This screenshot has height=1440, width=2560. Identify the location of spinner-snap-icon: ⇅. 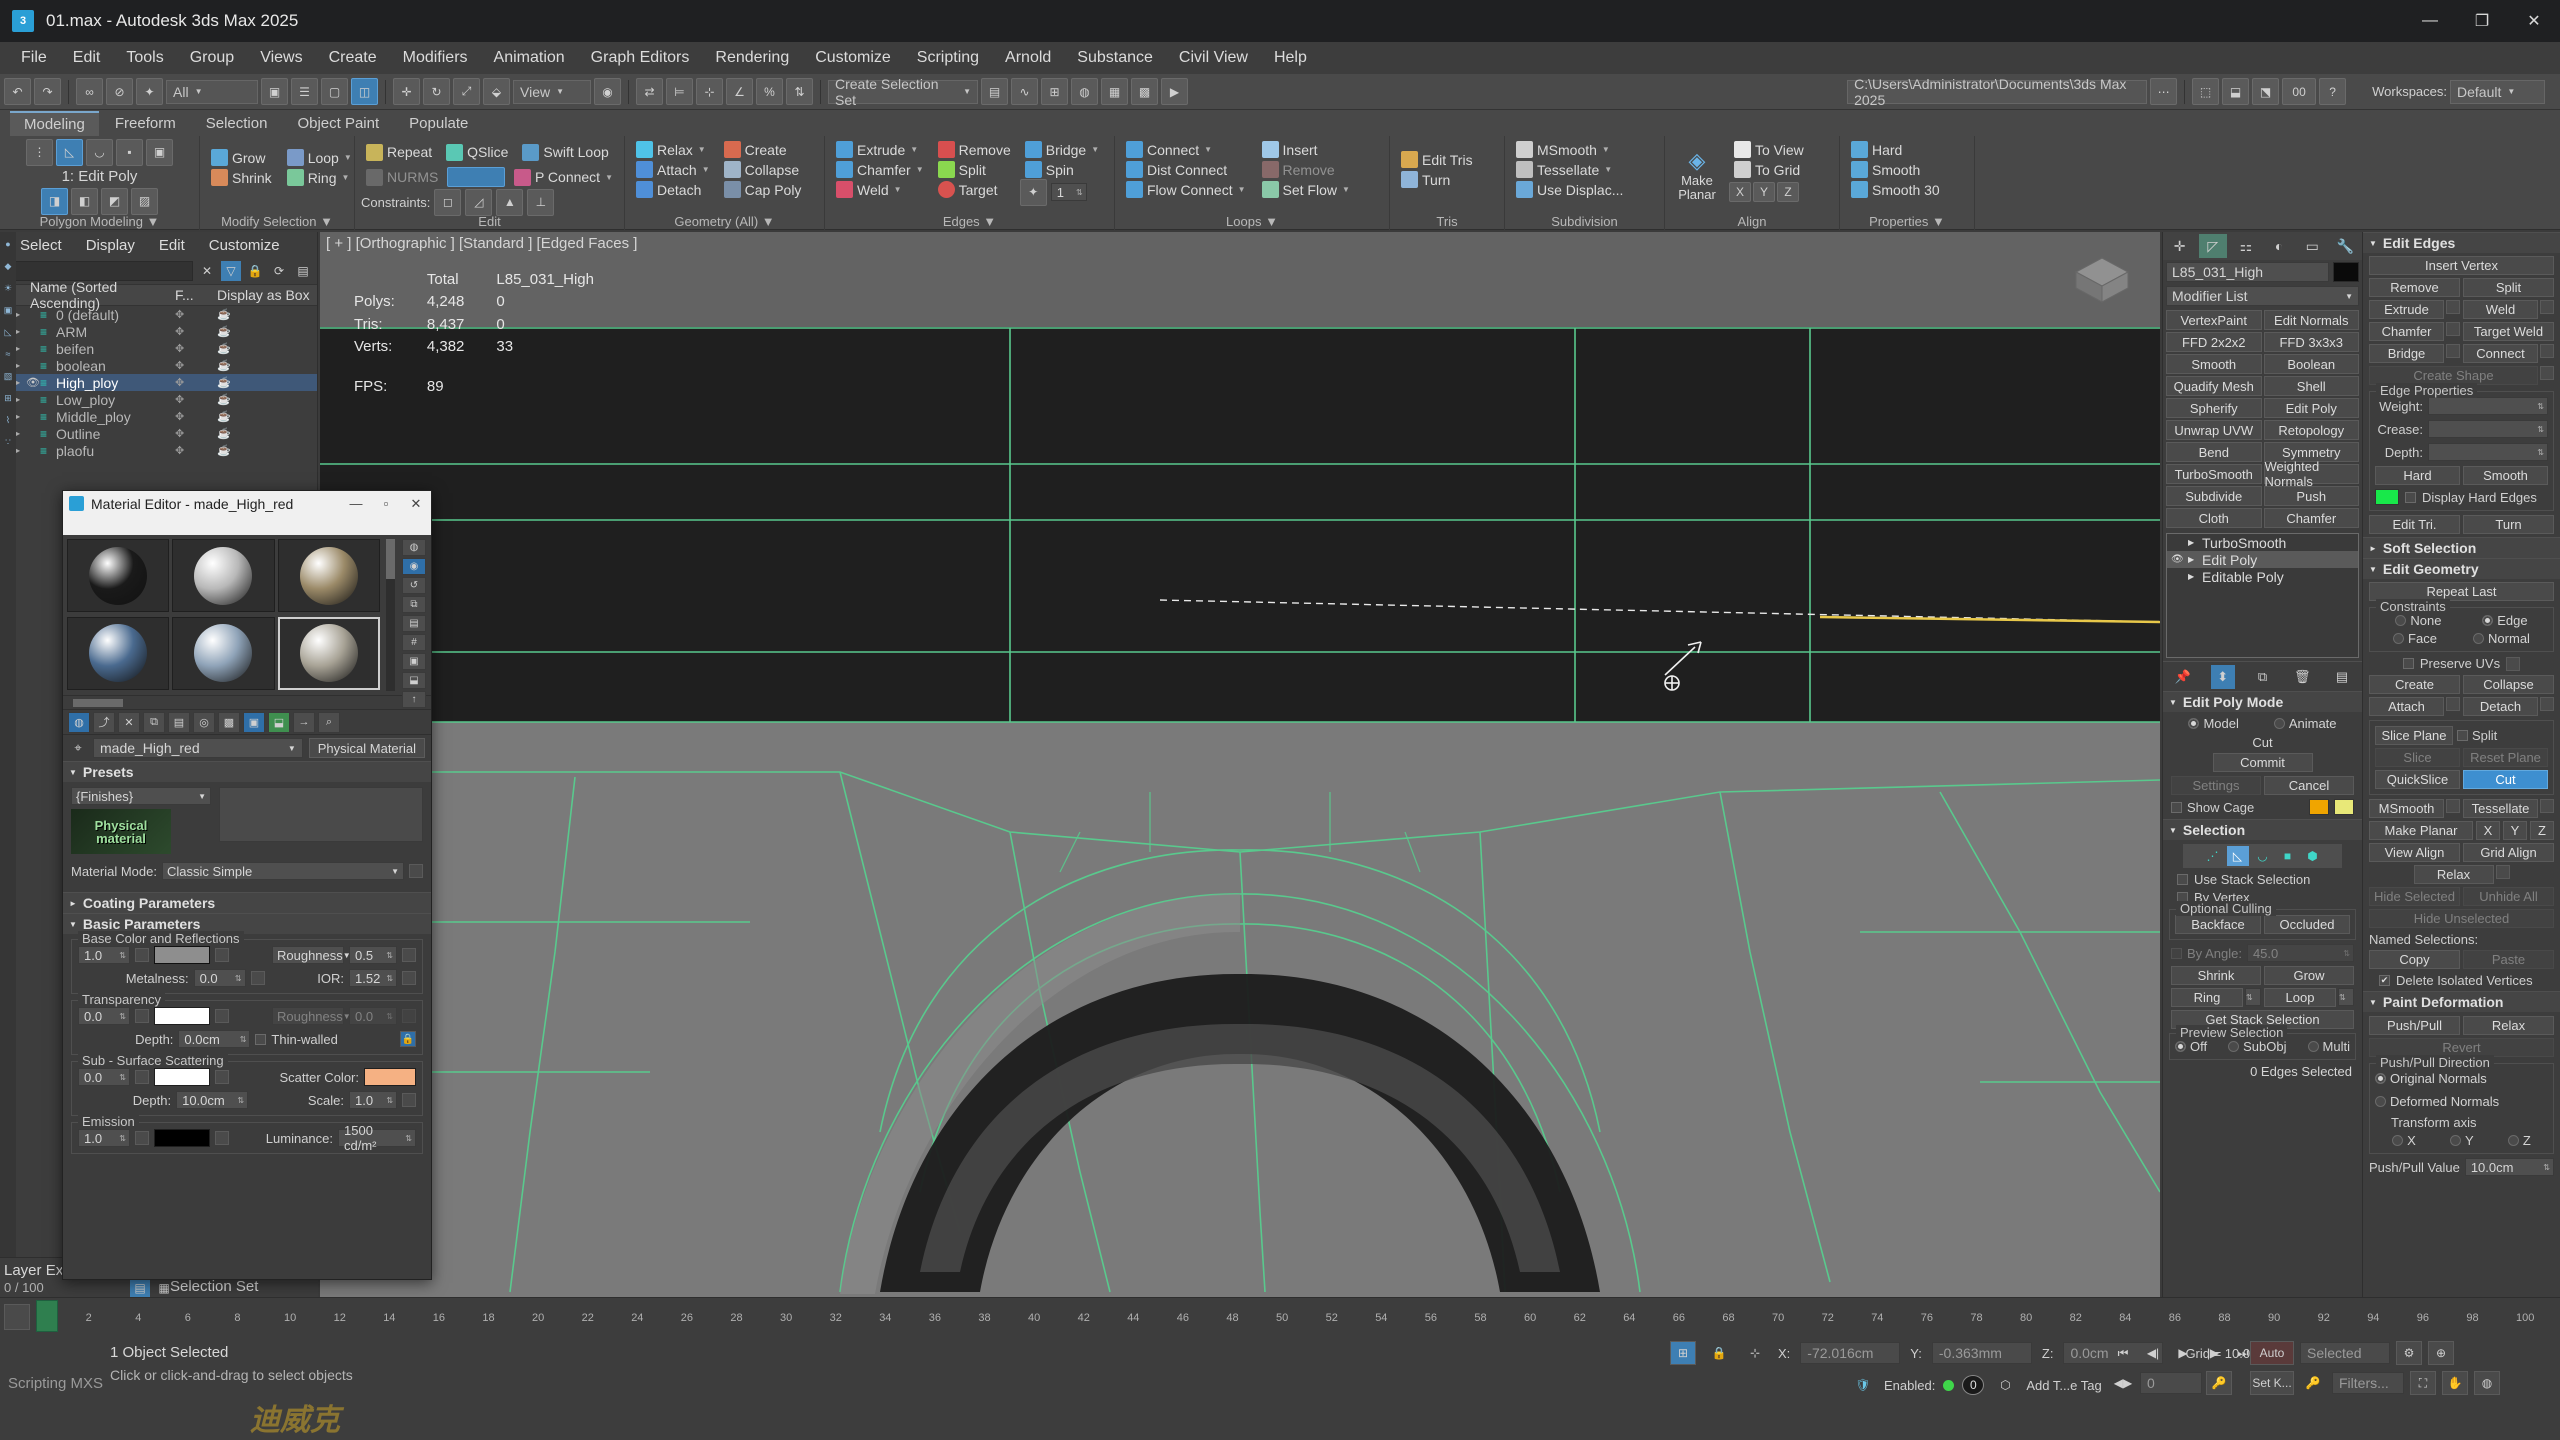
(799, 91).